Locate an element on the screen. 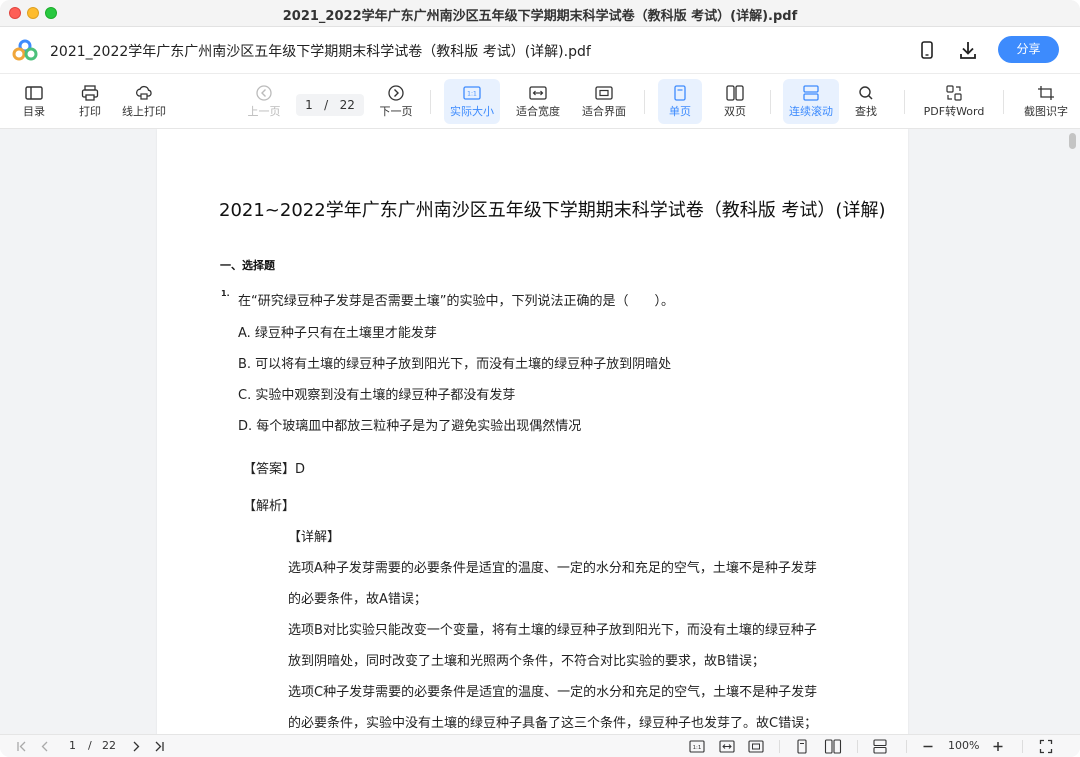 The image size is (1080, 757). option-c: C. 实验中观察到没有土壤的绿豆种子都没有发芽 is located at coordinates (377, 395).